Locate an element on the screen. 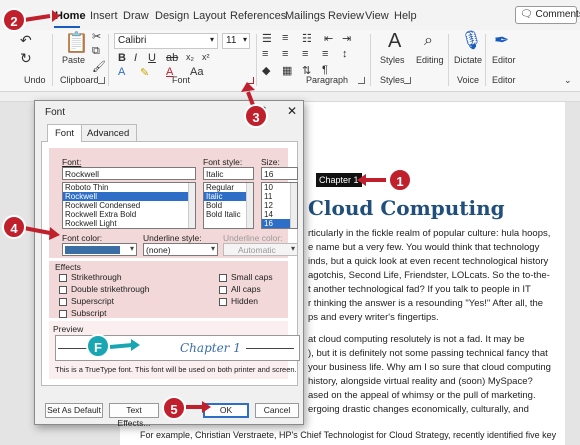 This screenshot has height=445, width=580. tab-help: Help is located at coordinates (405, 16).